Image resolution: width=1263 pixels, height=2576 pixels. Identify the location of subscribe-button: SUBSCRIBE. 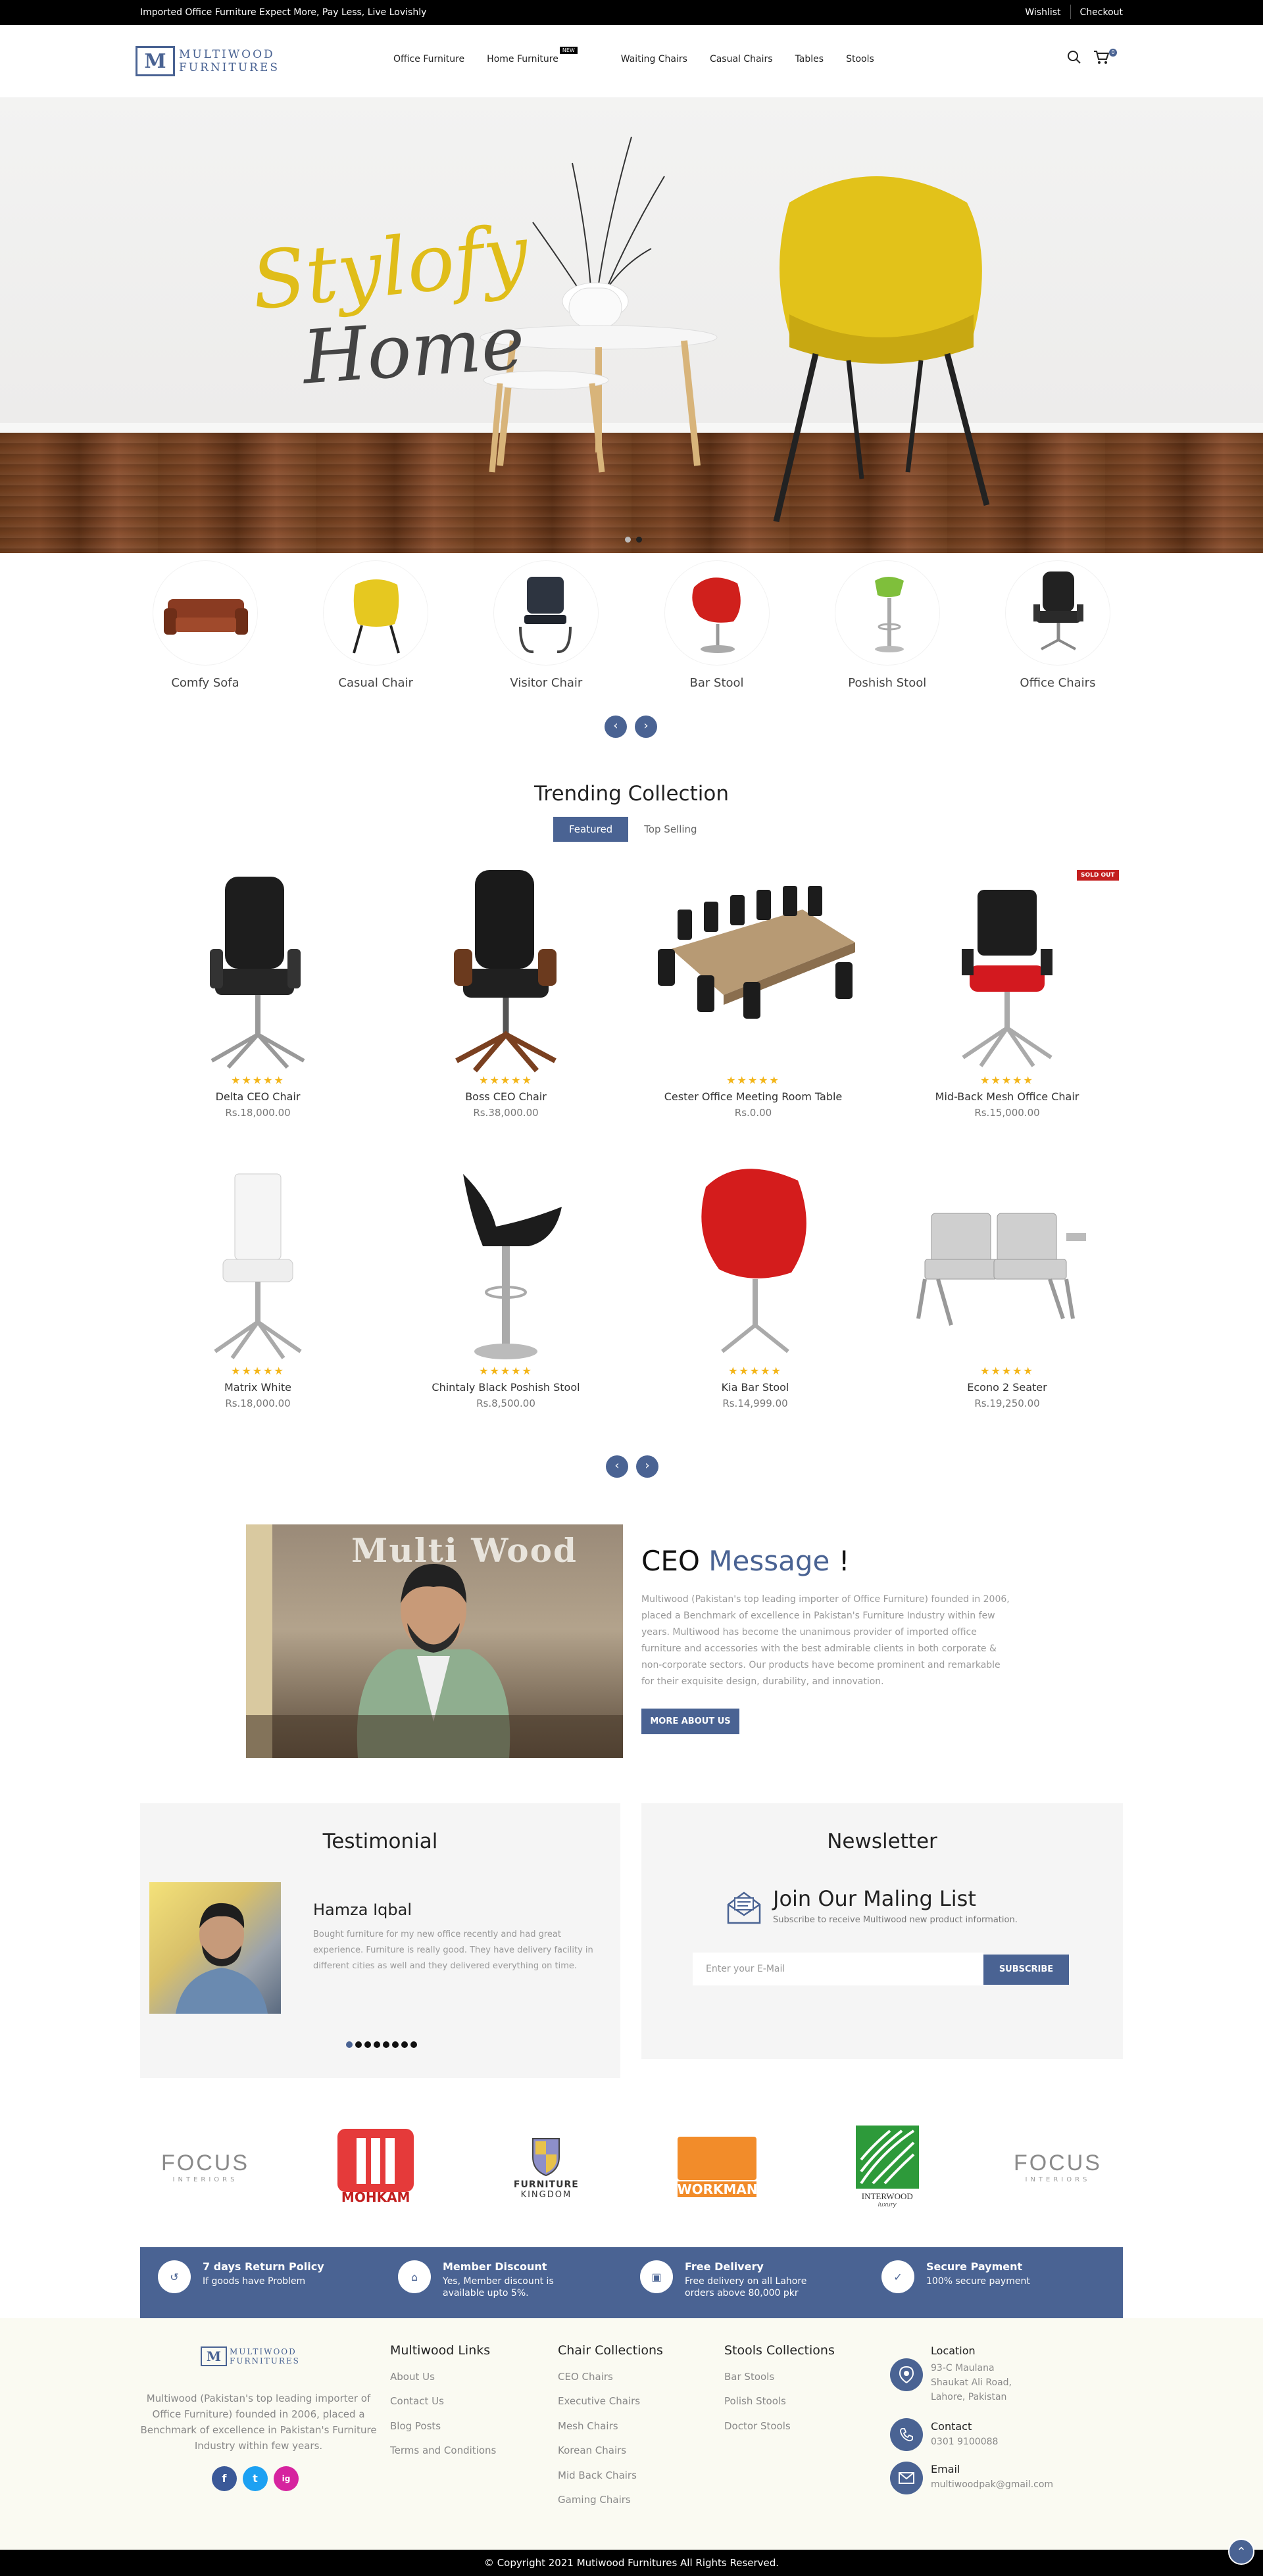
(1026, 1970).